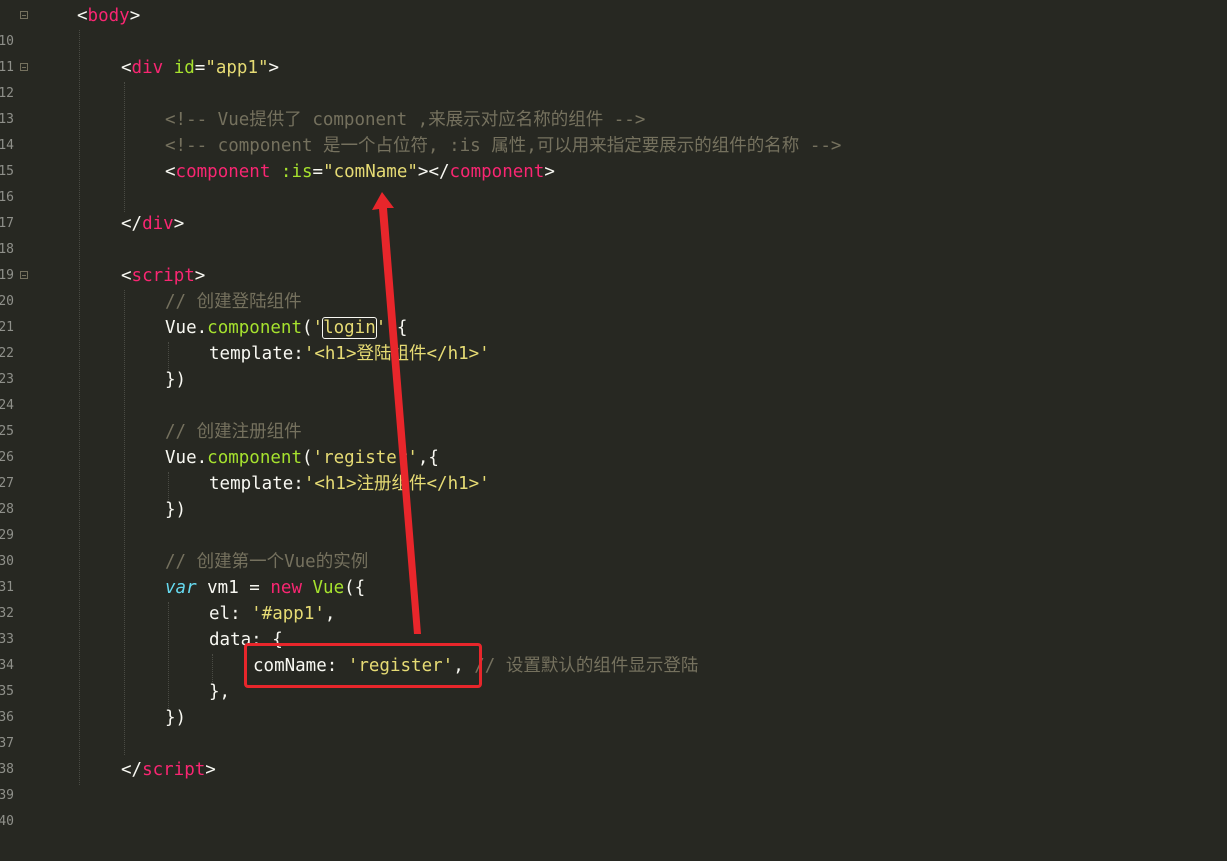  I want to click on string-literal: 'register', so click(365, 458).